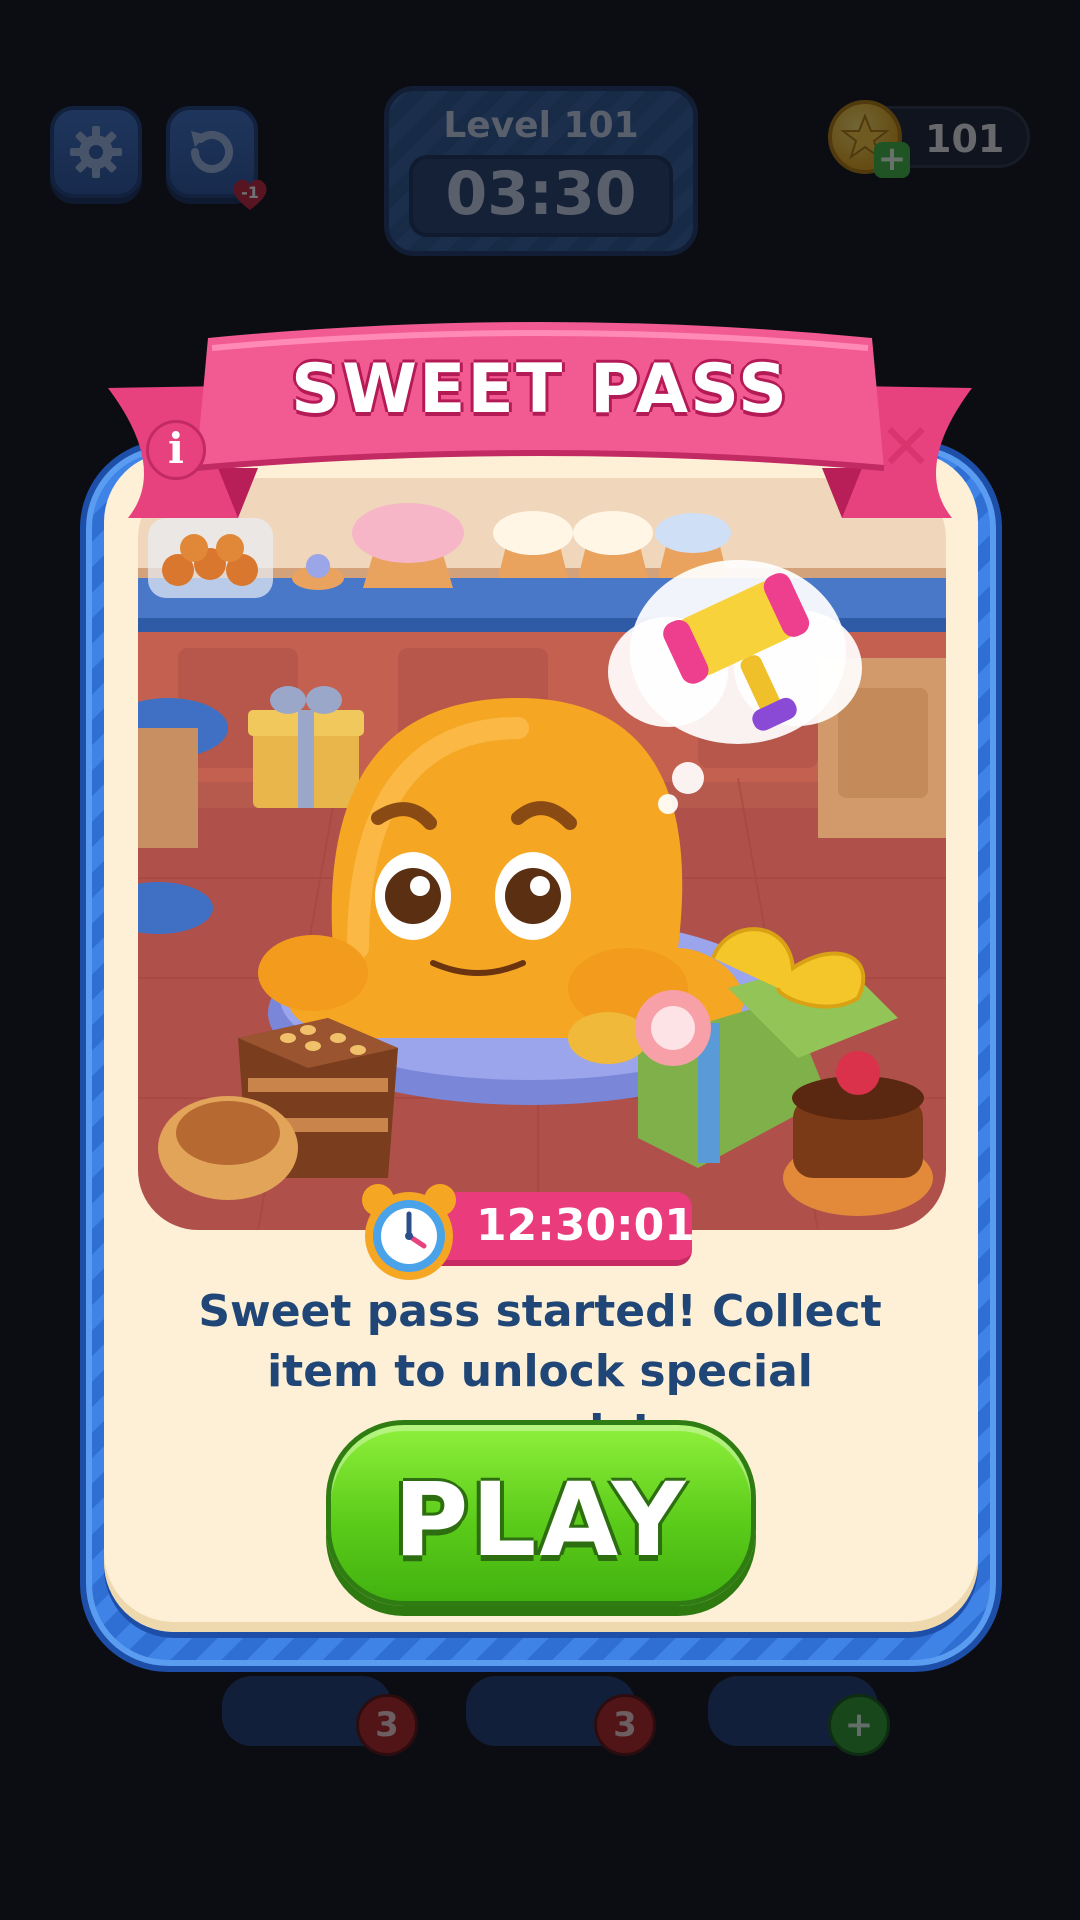 The width and height of the screenshot is (1080, 1920). Describe the element at coordinates (906, 449) in the screenshot. I see `close-button: ✕` at that location.